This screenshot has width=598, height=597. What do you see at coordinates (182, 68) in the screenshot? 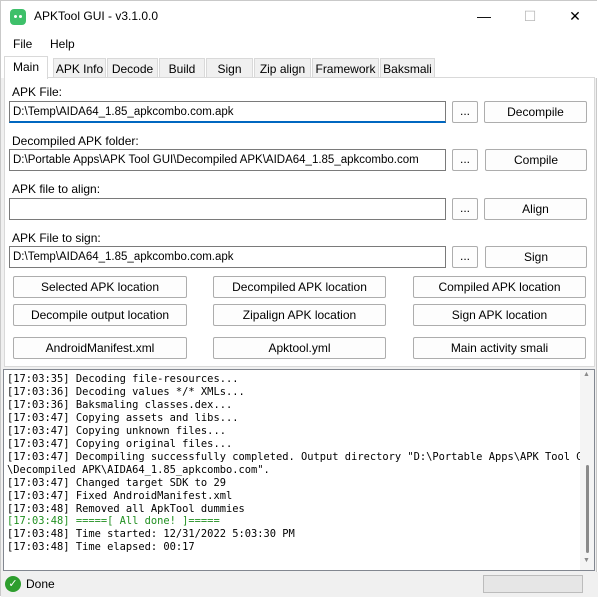
I see `tab-build: Build` at bounding box center [182, 68].